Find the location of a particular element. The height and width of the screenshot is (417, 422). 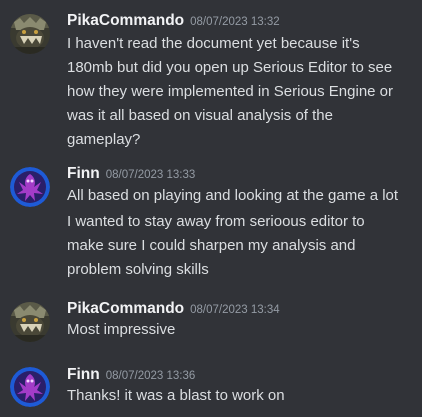

message-text-line: Thanks! it was a blast to work on is located at coordinates (176, 395).